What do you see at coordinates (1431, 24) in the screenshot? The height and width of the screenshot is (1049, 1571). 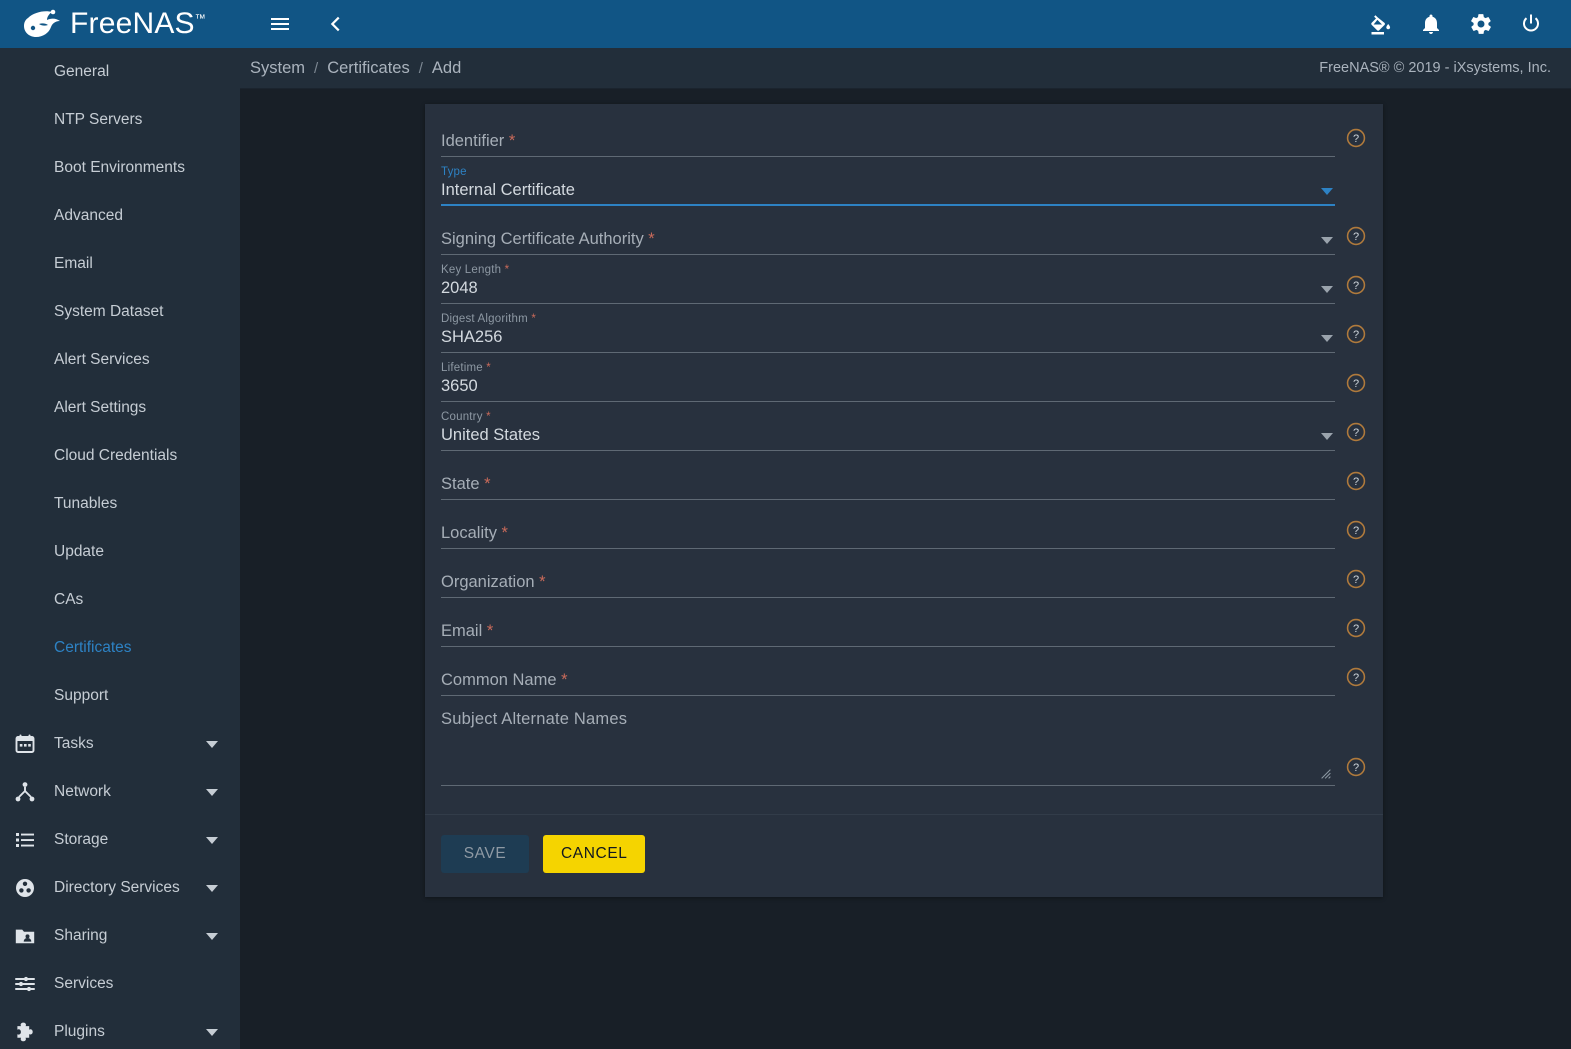 I see `notifications-bell-icon` at bounding box center [1431, 24].